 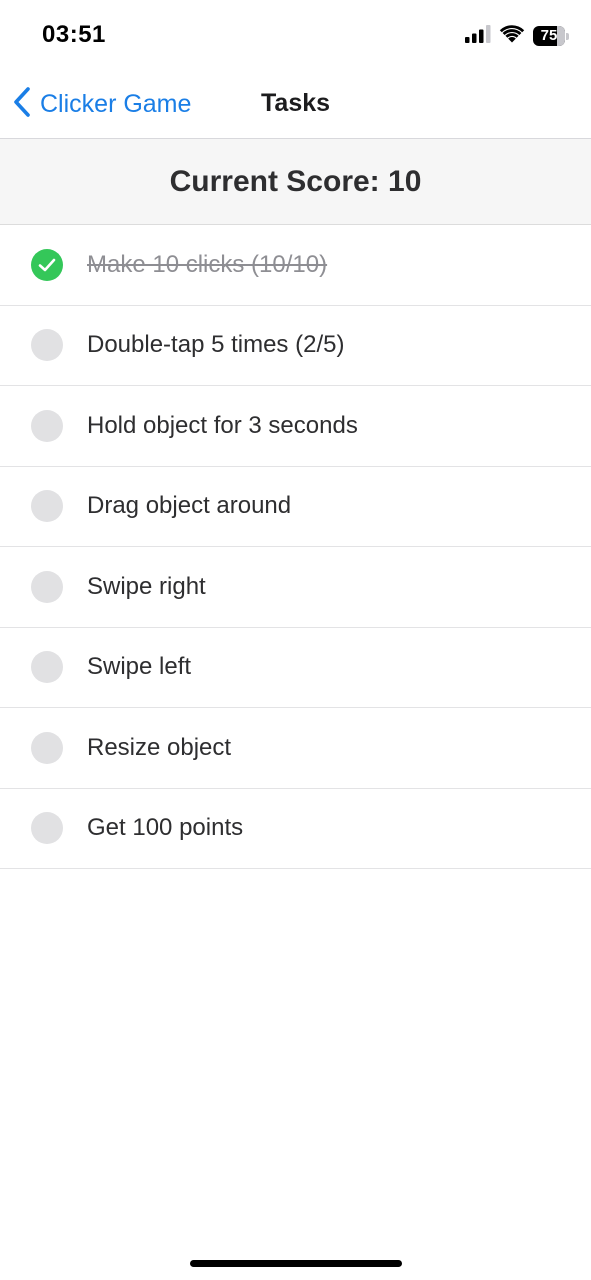 I want to click on status-time: 03:51, so click(x=74, y=34).